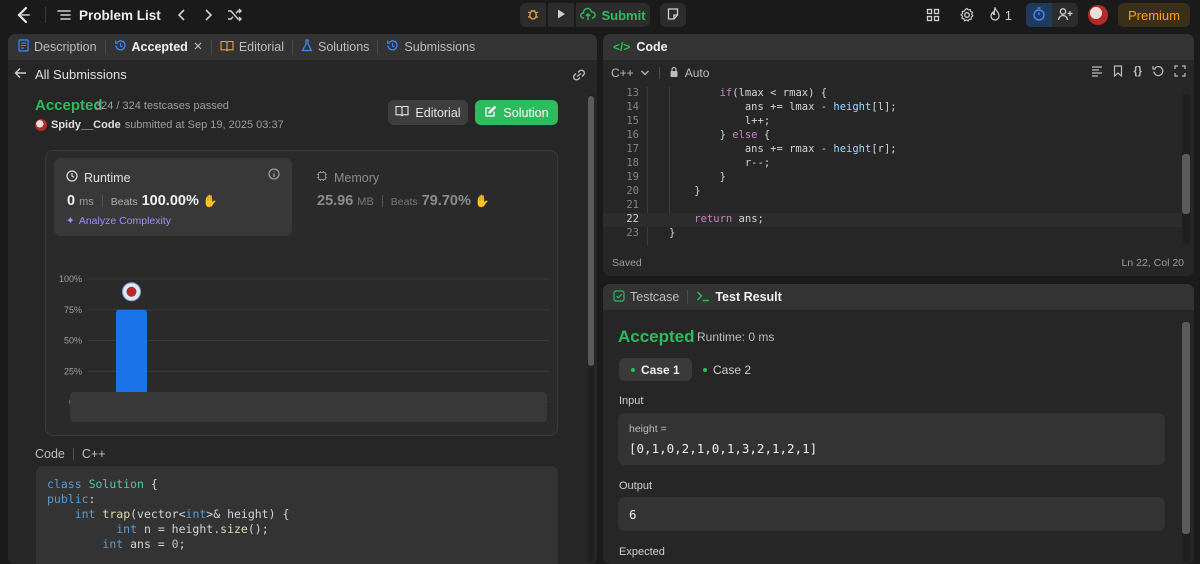 The height and width of the screenshot is (564, 1200). Describe the element at coordinates (773, 93) in the screenshot. I see `line-text: if(lmax < rmax) {` at that location.